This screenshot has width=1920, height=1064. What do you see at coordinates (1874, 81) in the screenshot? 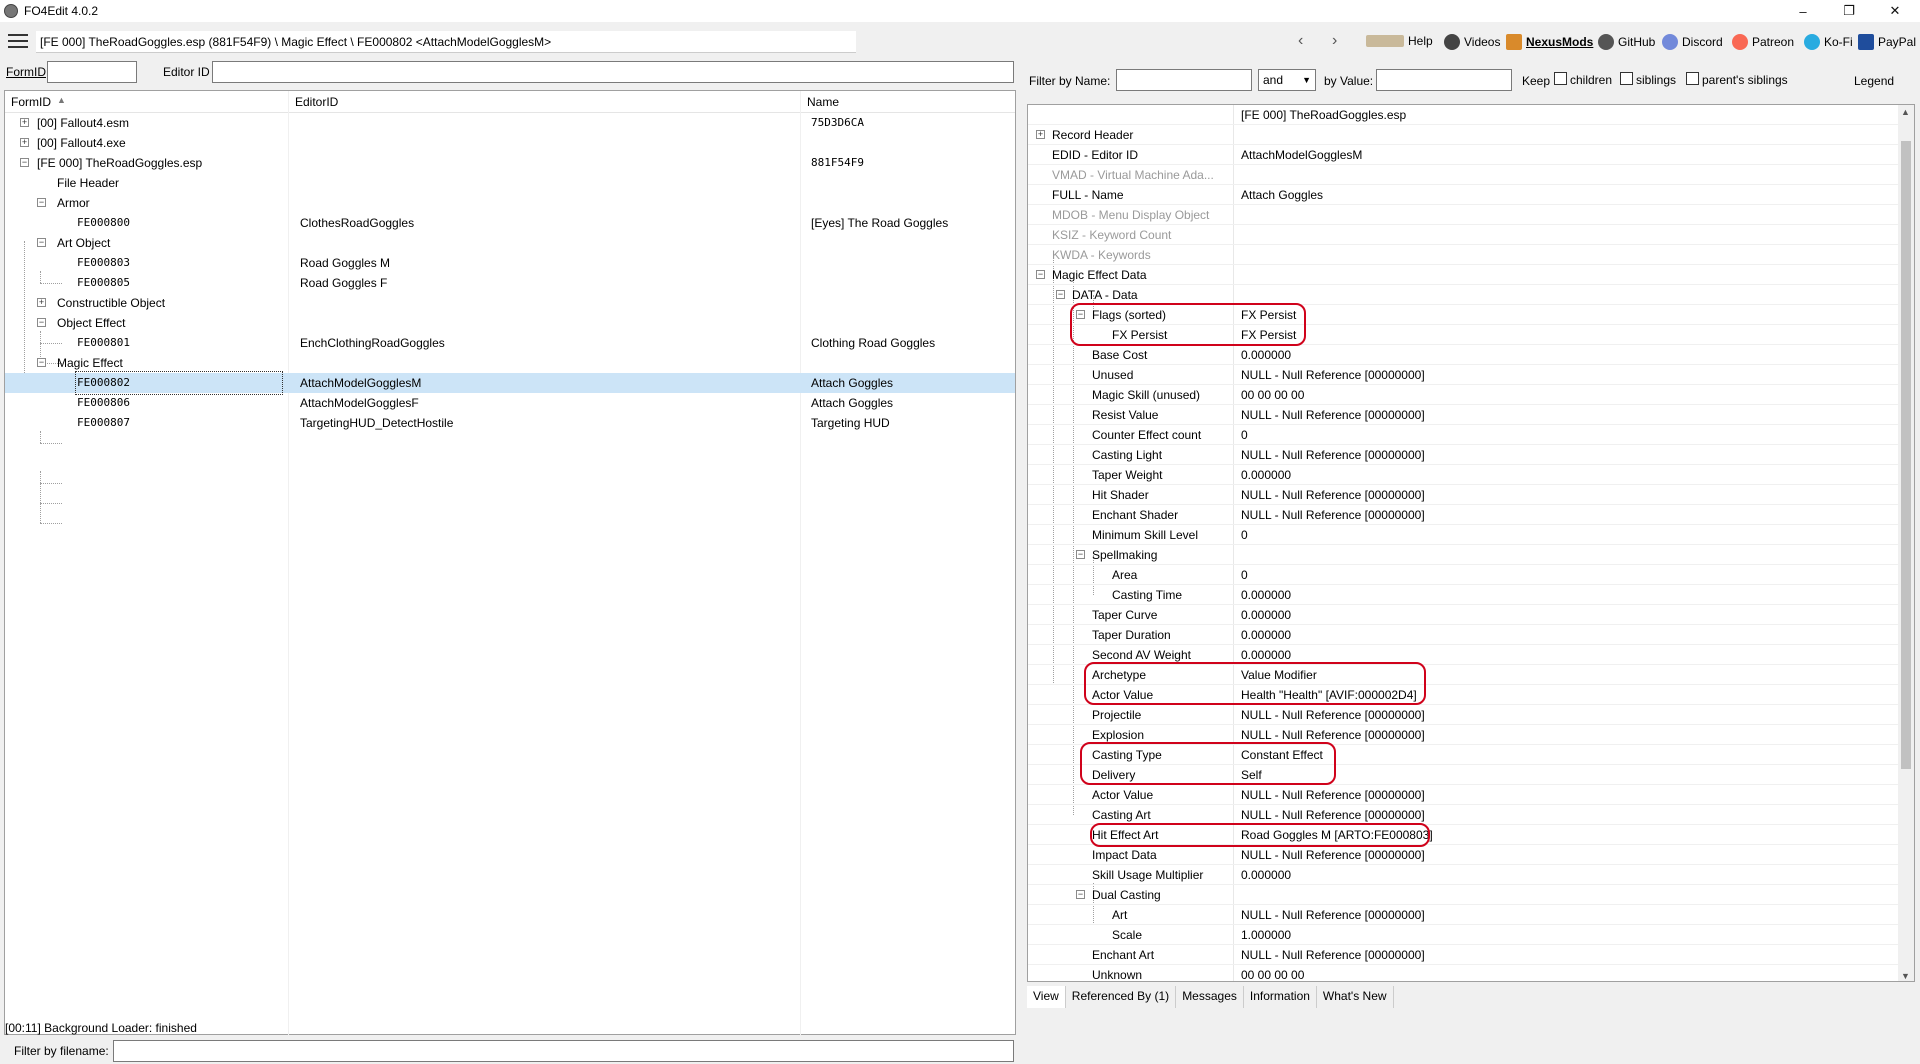
I see `legend-button: Legend` at bounding box center [1874, 81].